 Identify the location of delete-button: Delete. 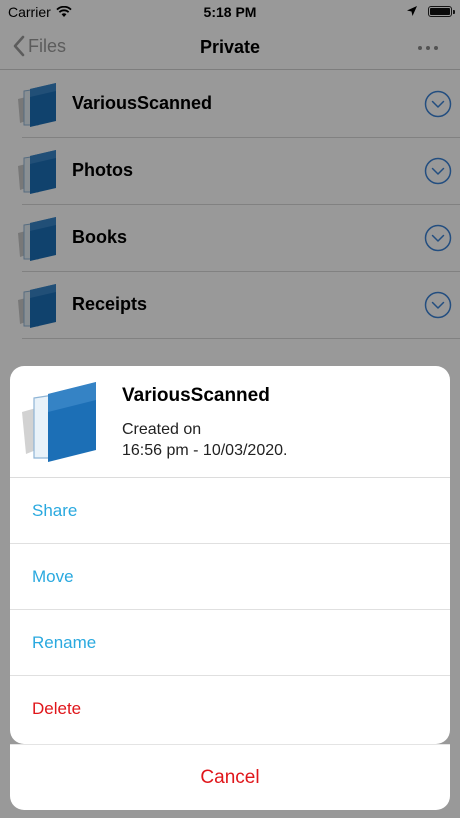
(230, 709).